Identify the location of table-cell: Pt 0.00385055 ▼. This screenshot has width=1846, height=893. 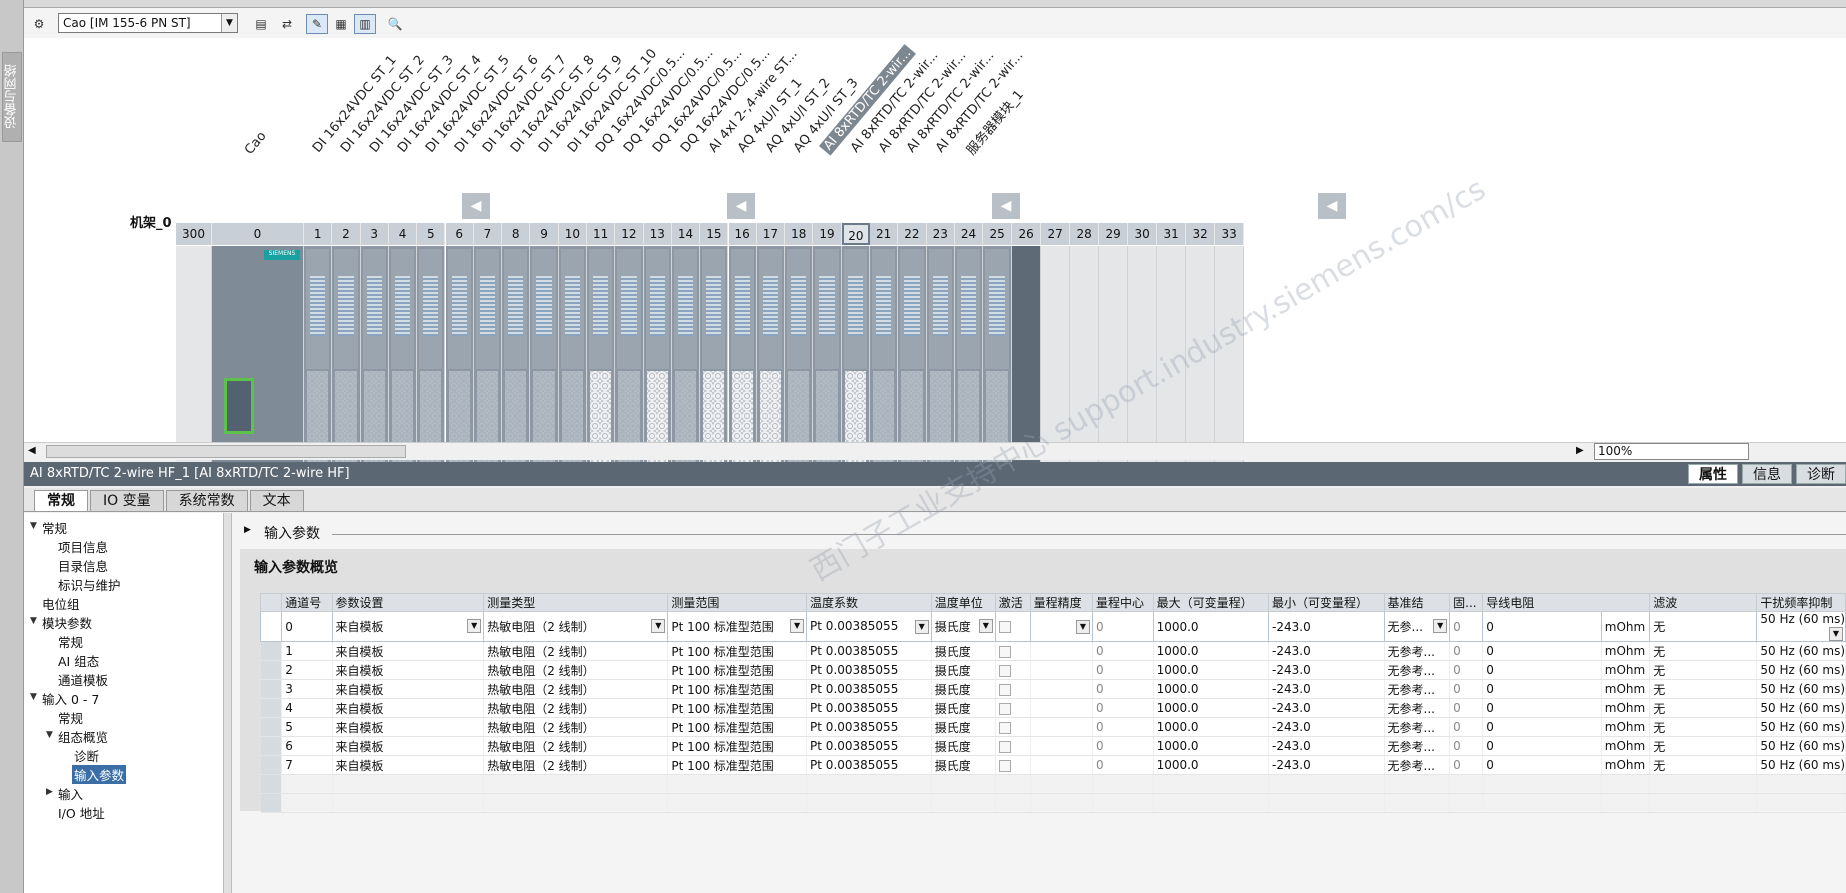
(869, 626).